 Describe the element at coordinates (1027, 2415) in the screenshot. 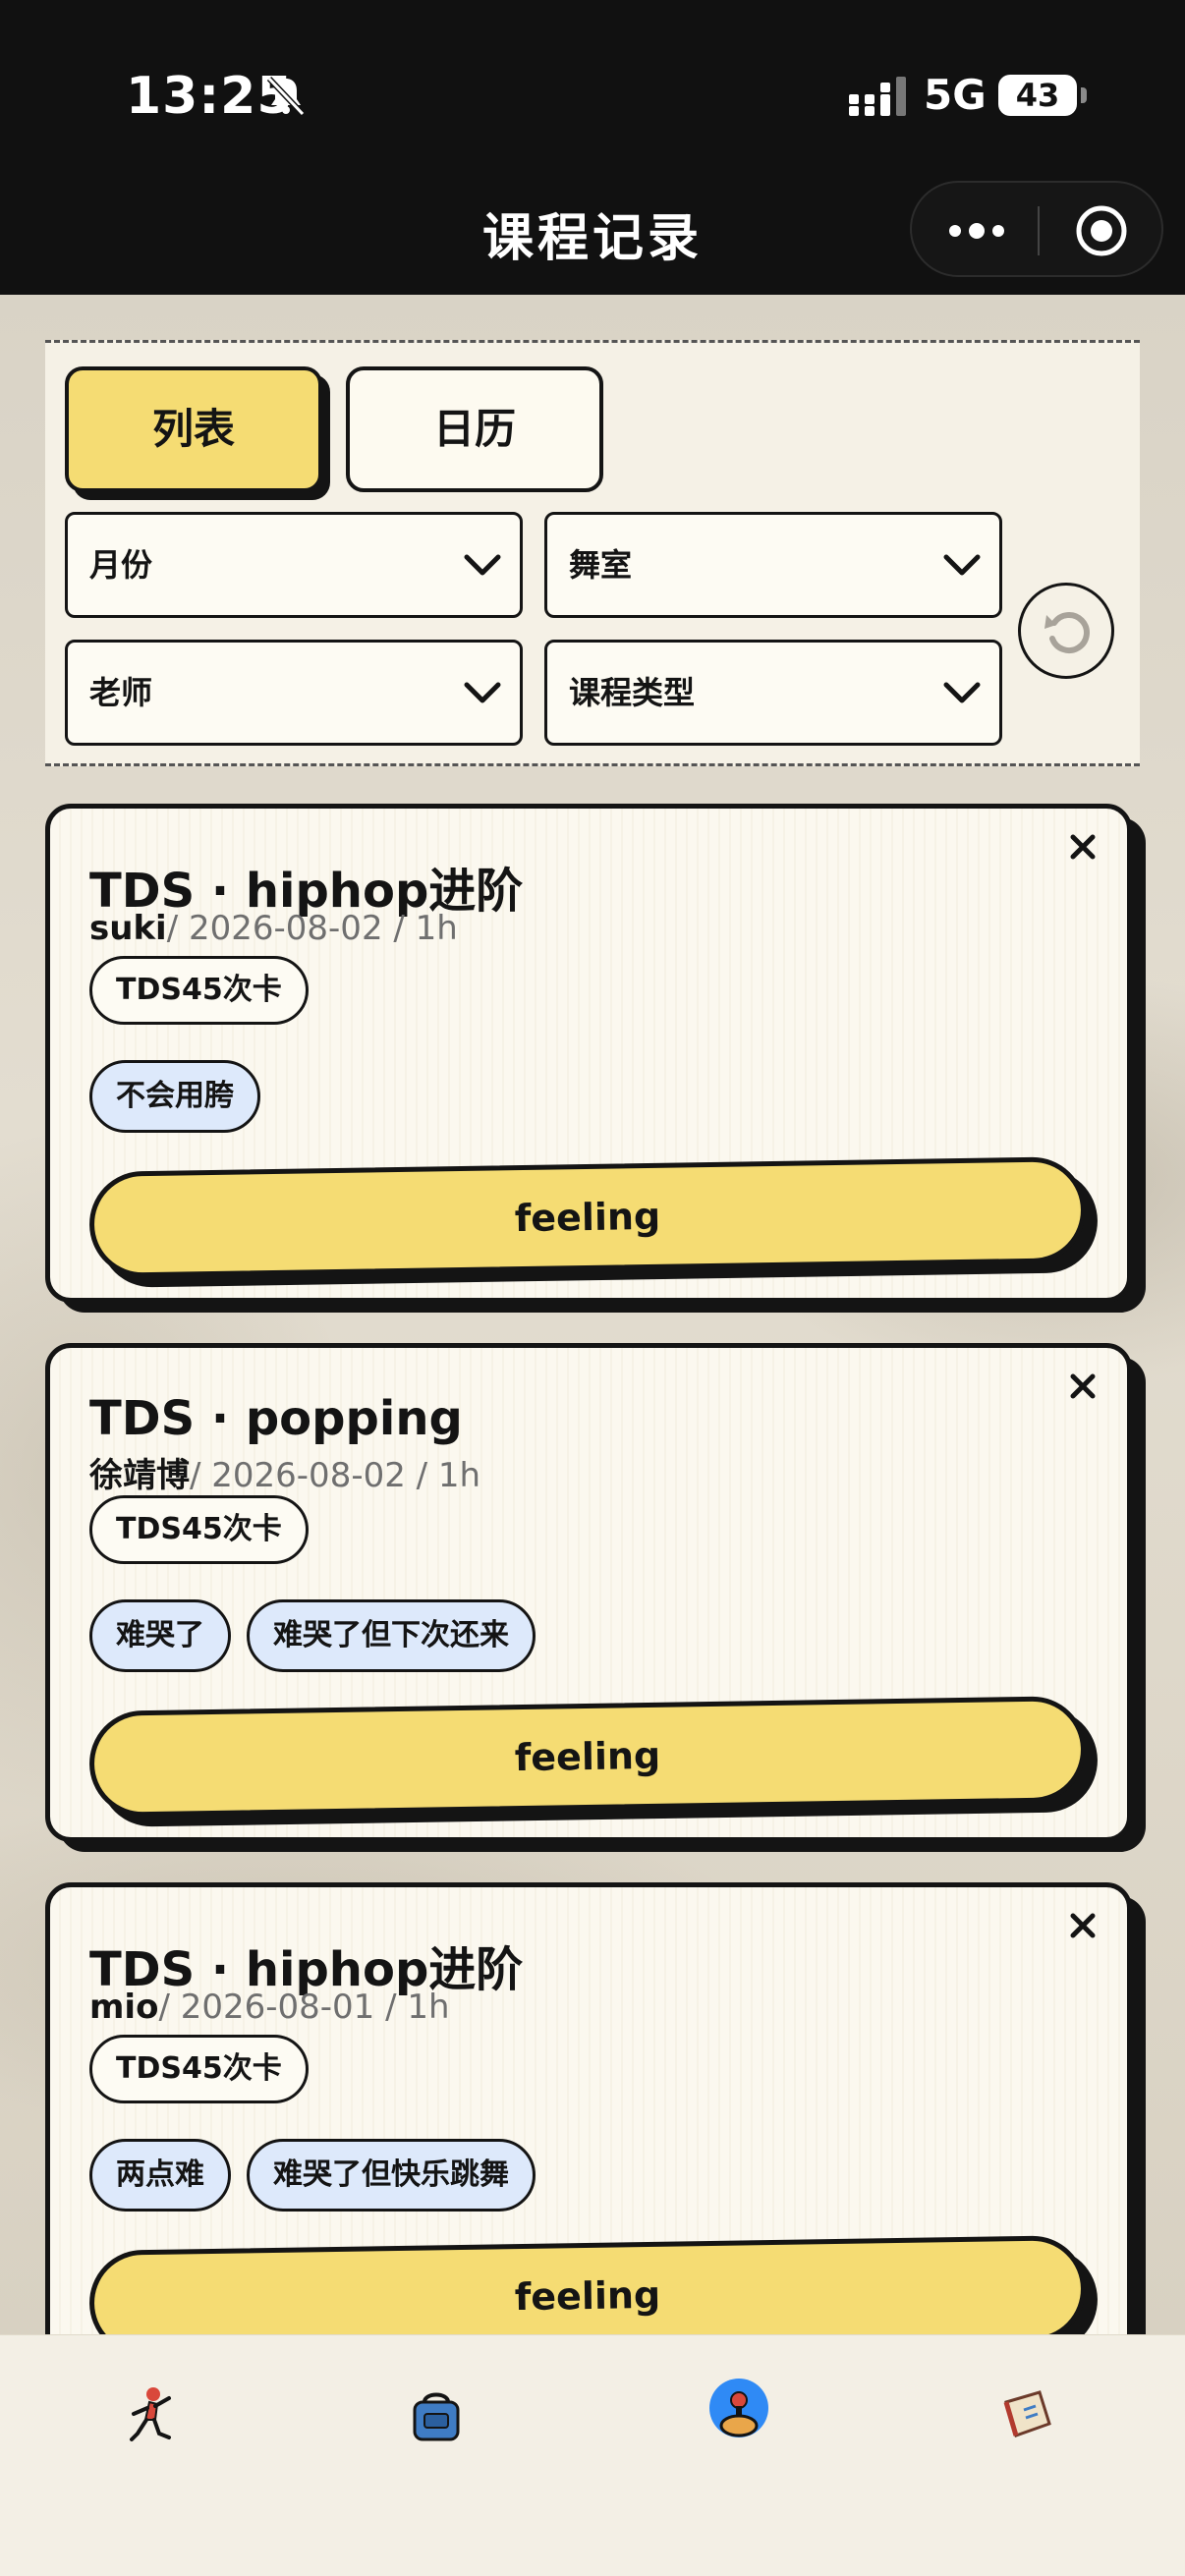

I see `book-icon` at that location.